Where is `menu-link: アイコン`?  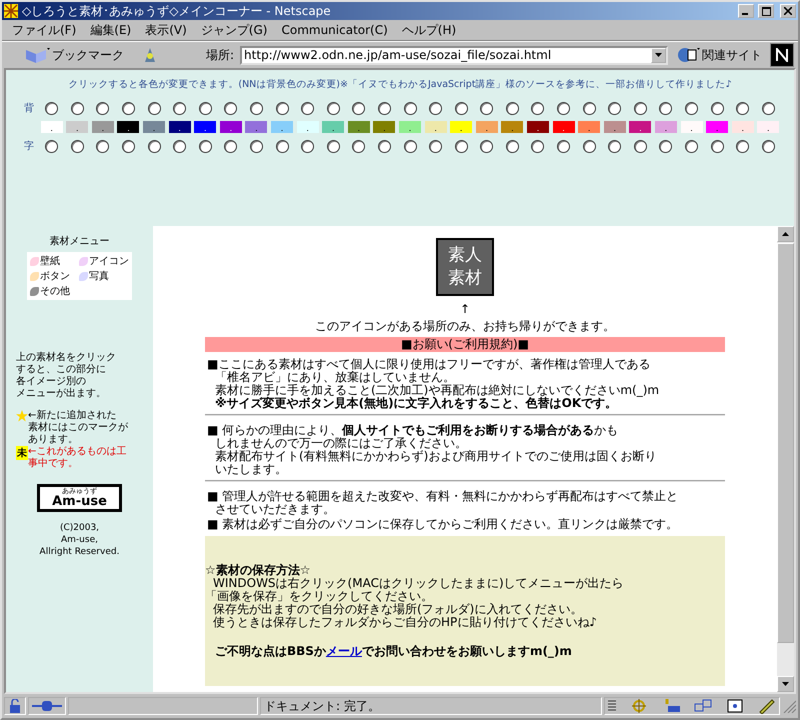 menu-link: アイコン is located at coordinates (104, 261).